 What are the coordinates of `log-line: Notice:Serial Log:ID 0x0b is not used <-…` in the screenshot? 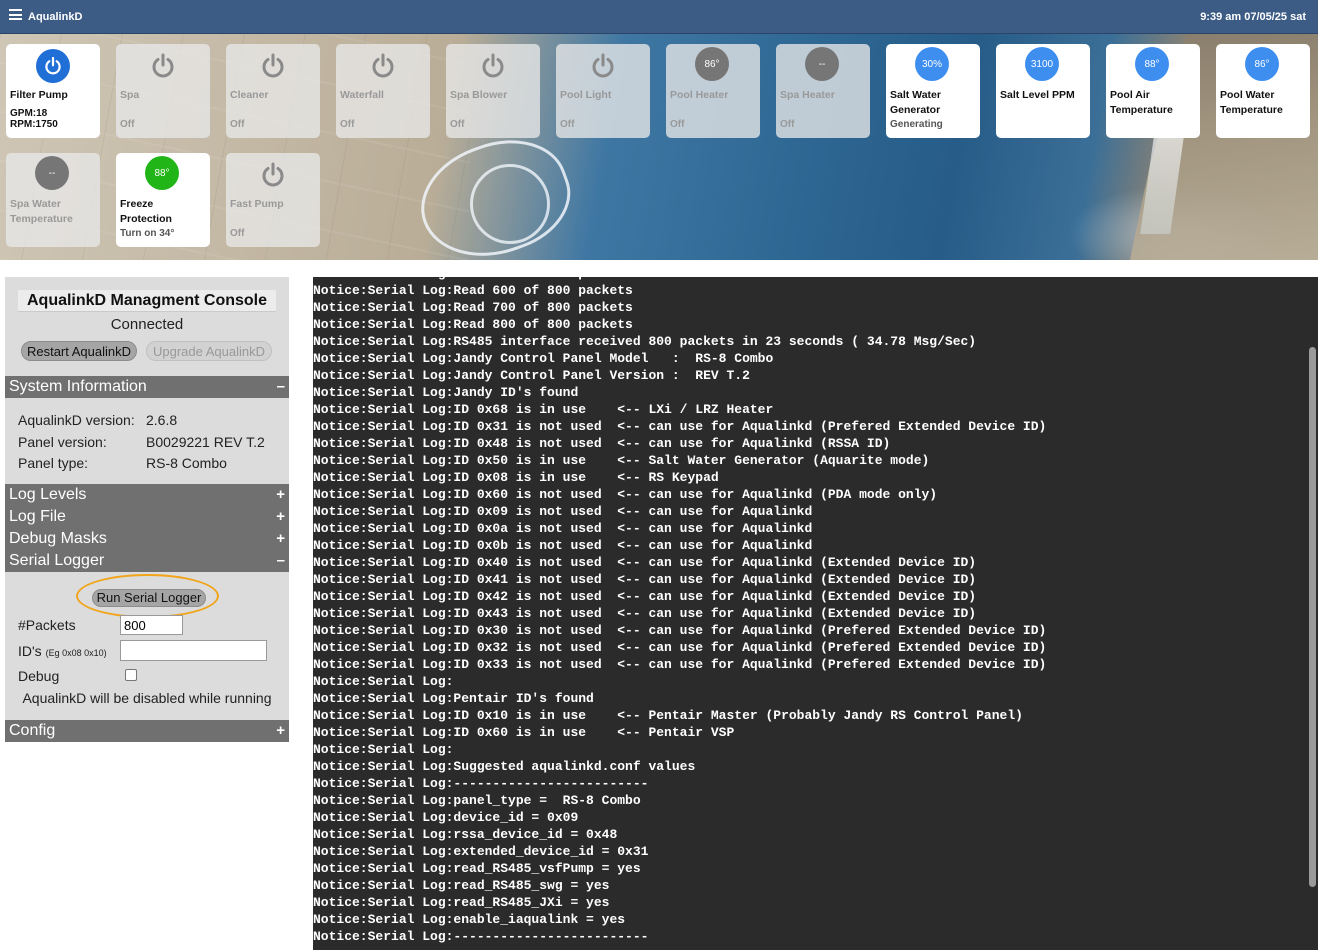 It's located at (563, 545).